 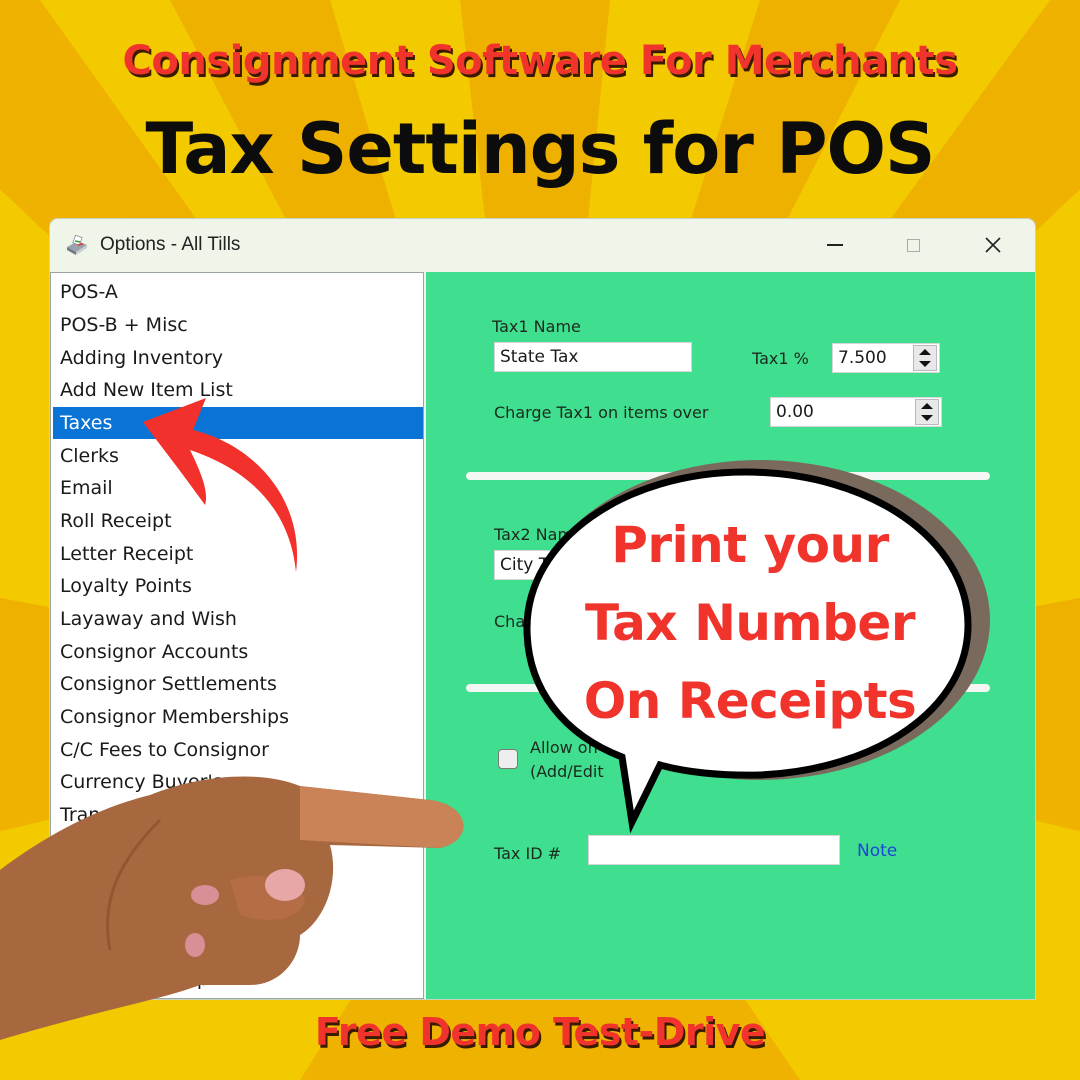 What do you see at coordinates (238, 717) in the screenshot?
I see `list-item-consignor-memberships: Consignor Memberships` at bounding box center [238, 717].